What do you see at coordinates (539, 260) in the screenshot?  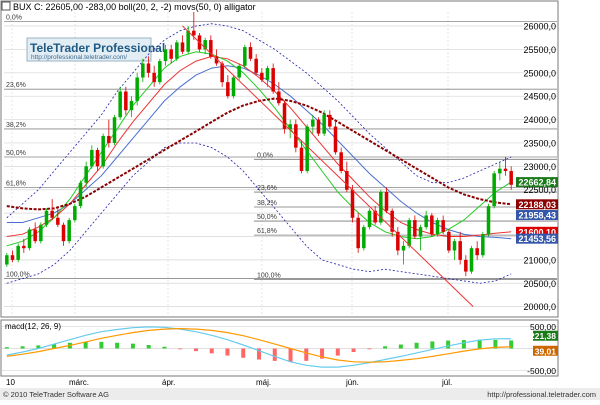 I see `price-tick-label: 21000,0` at bounding box center [539, 260].